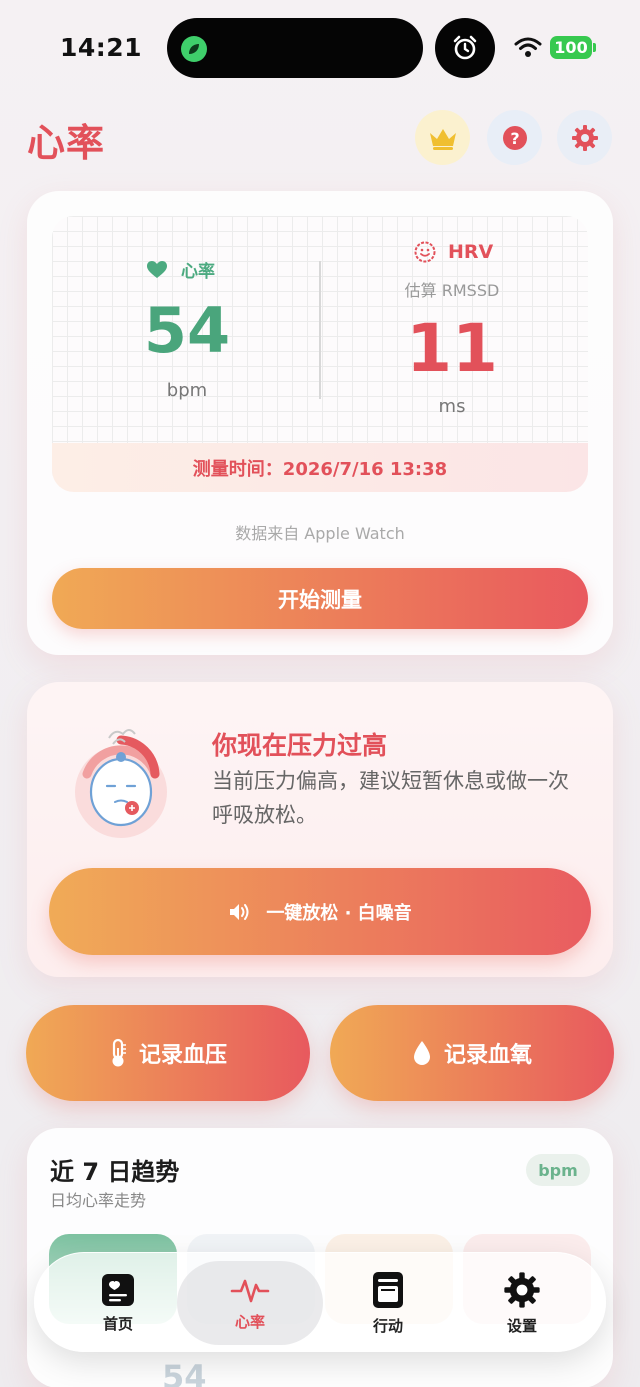 This screenshot has height=1387, width=640. I want to click on premium-button, so click(442, 137).